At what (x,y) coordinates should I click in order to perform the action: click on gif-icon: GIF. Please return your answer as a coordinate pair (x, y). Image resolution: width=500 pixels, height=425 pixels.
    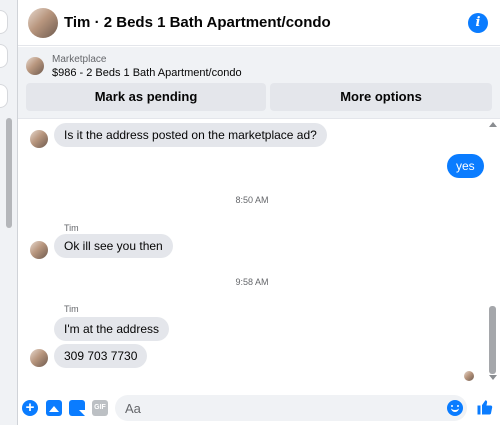
    Looking at the image, I should click on (100, 408).